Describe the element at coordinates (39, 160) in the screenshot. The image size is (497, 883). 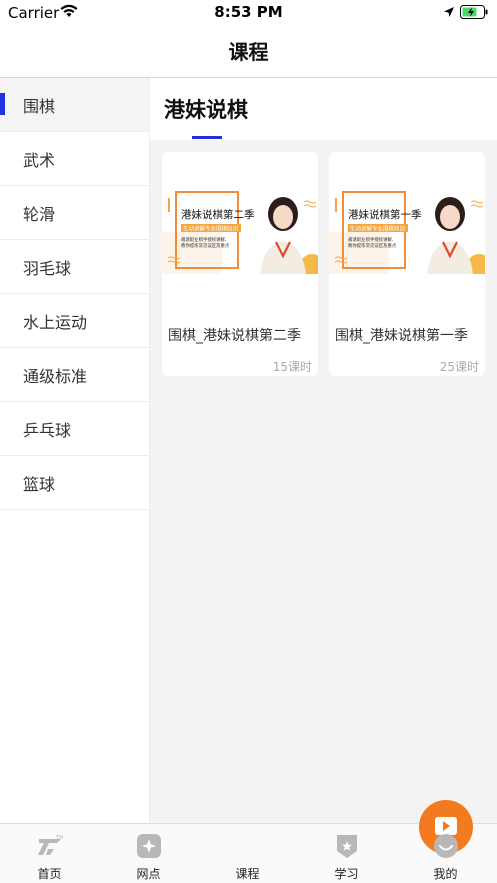
I see `sidebar-item-label: 武术` at that location.